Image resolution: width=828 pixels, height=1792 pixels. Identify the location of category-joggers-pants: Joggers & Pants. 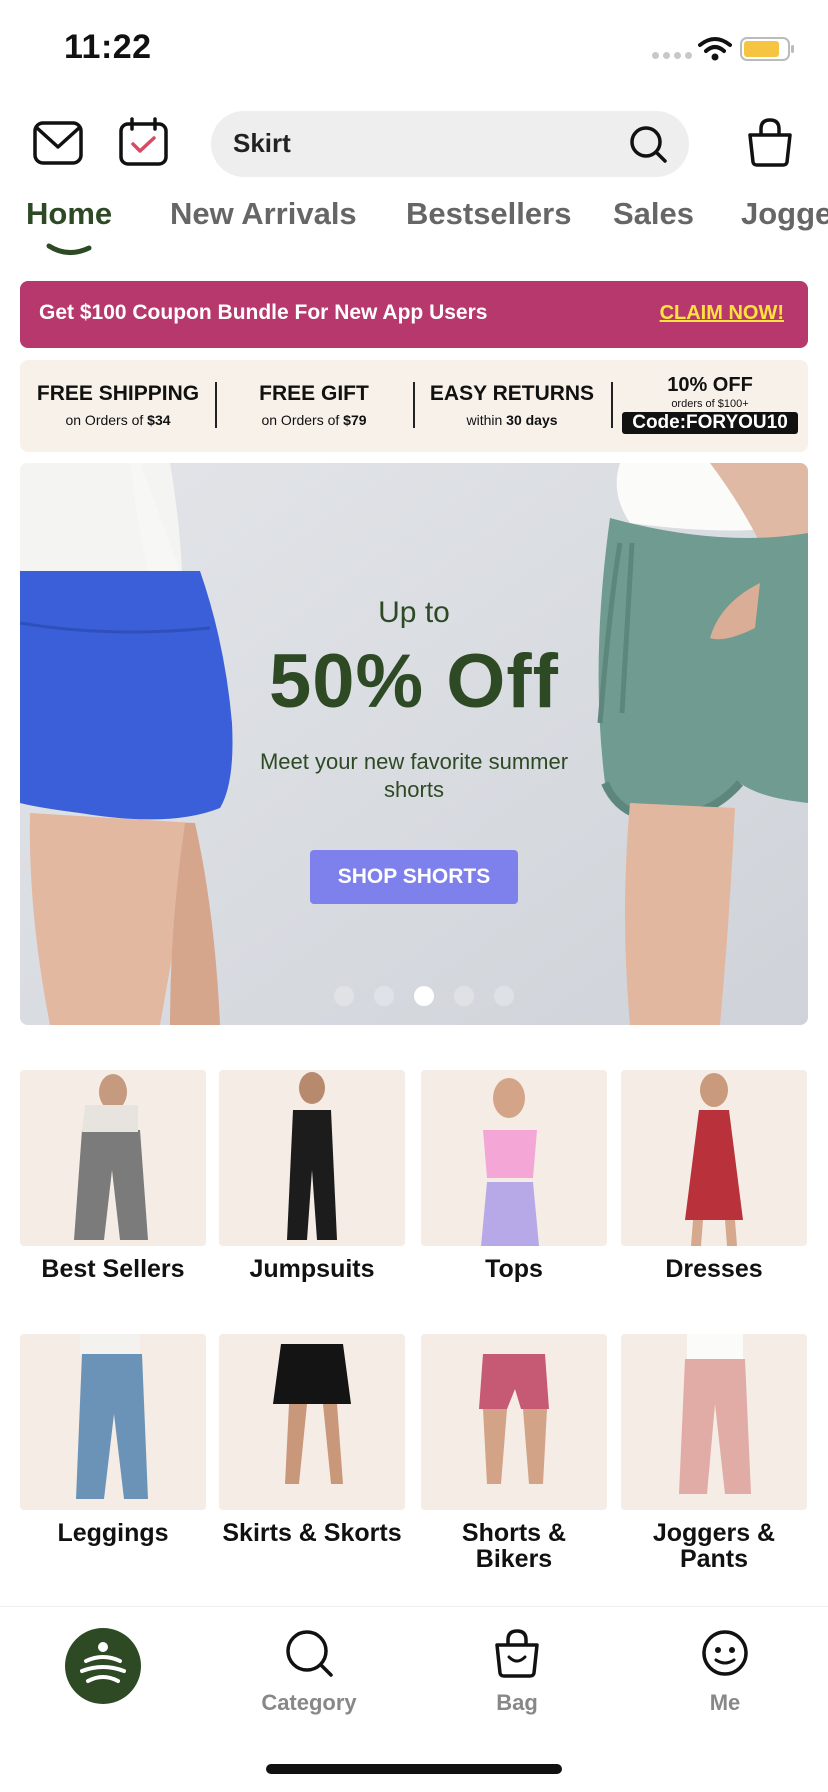
(714, 1453).